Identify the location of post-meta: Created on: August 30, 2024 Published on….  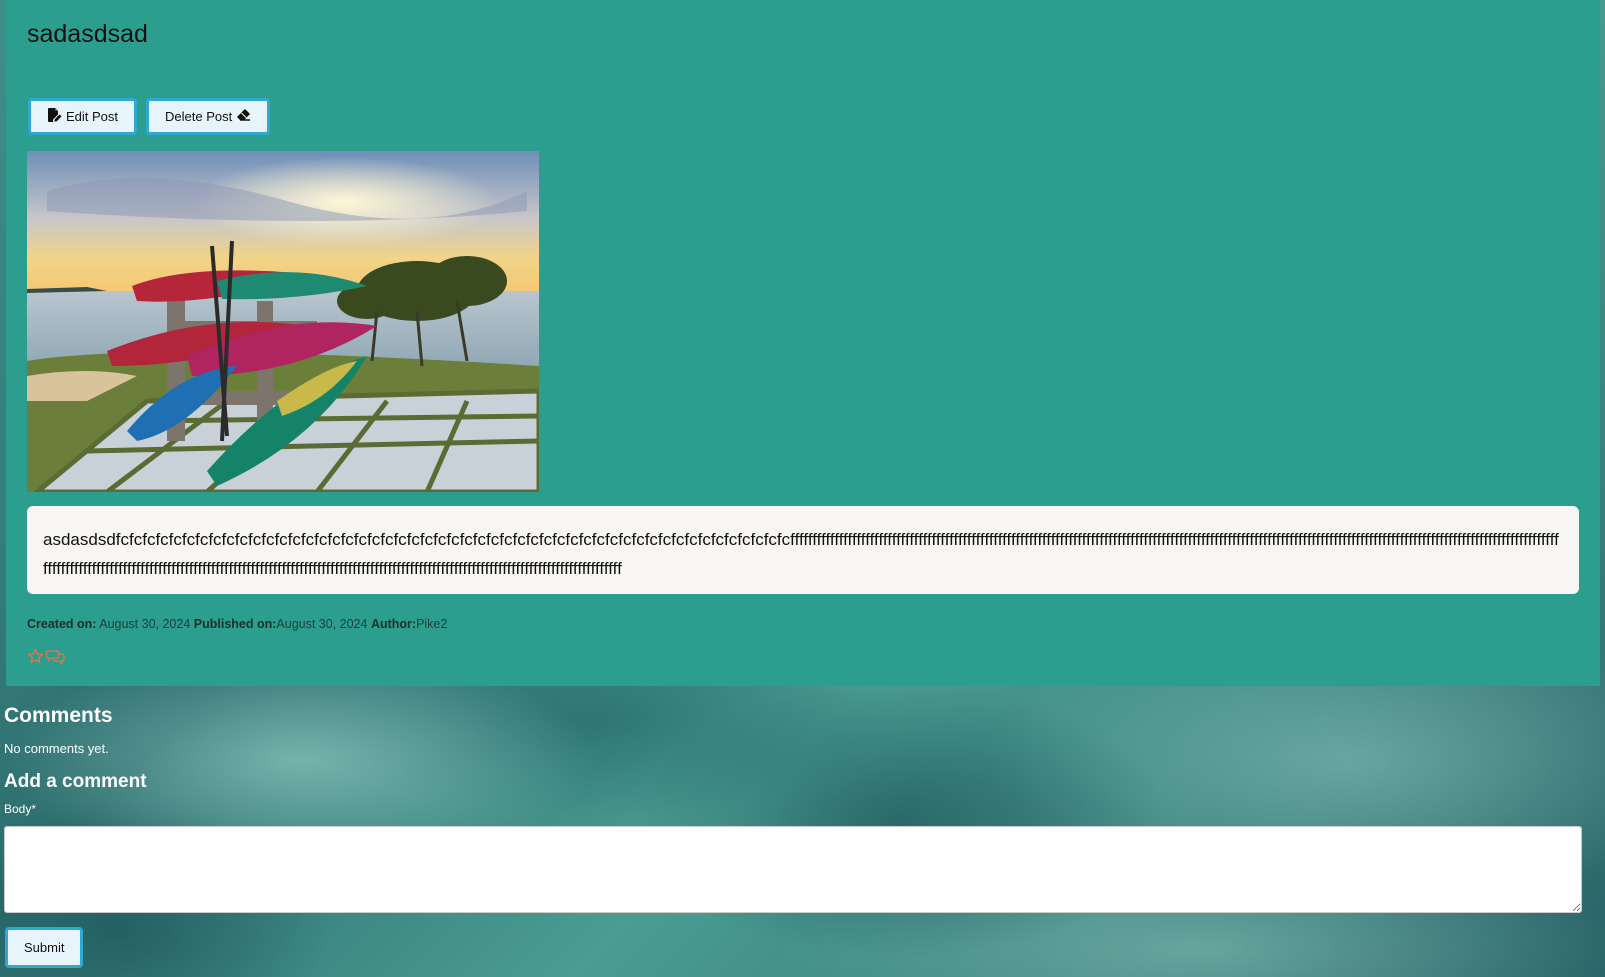
(237, 624).